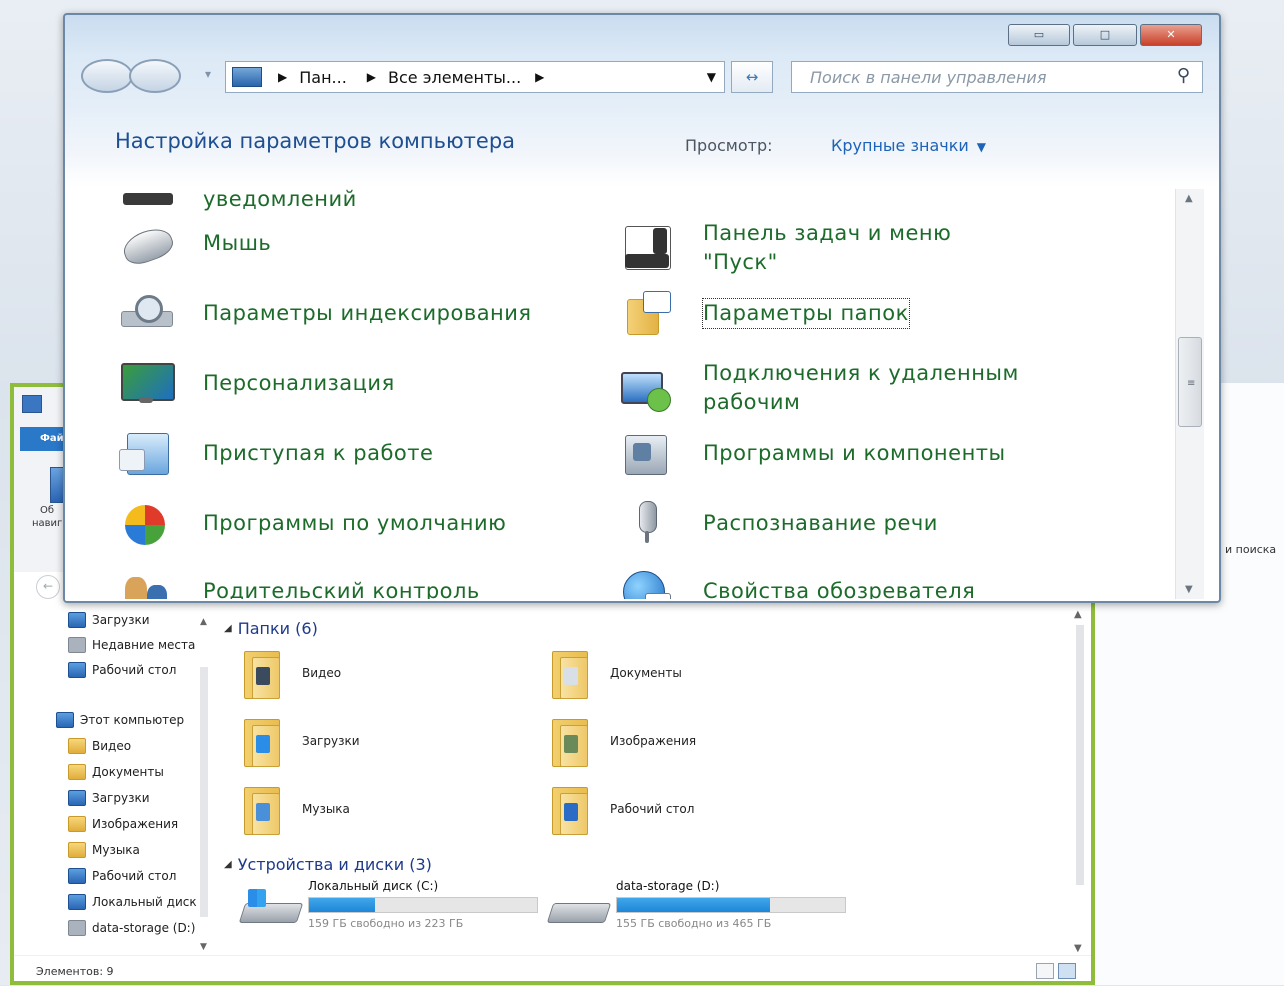 The image size is (1284, 986). I want to click on nav-item: data-storage (D:), so click(131, 928).